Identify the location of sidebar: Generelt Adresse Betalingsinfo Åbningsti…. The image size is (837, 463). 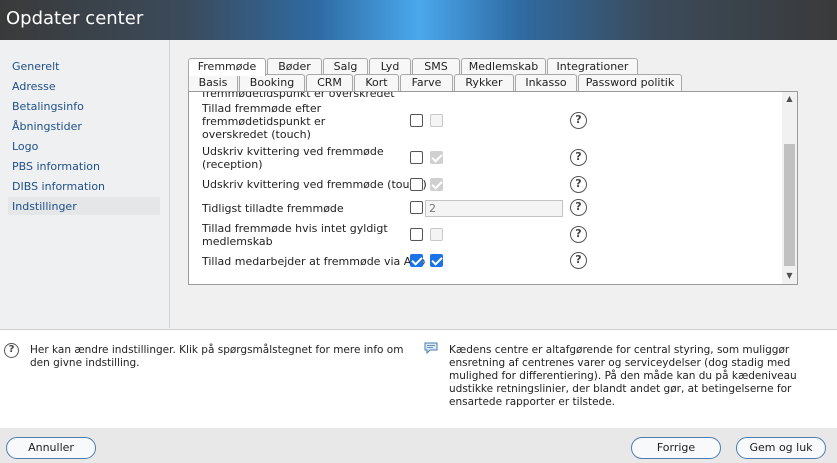
(85, 184).